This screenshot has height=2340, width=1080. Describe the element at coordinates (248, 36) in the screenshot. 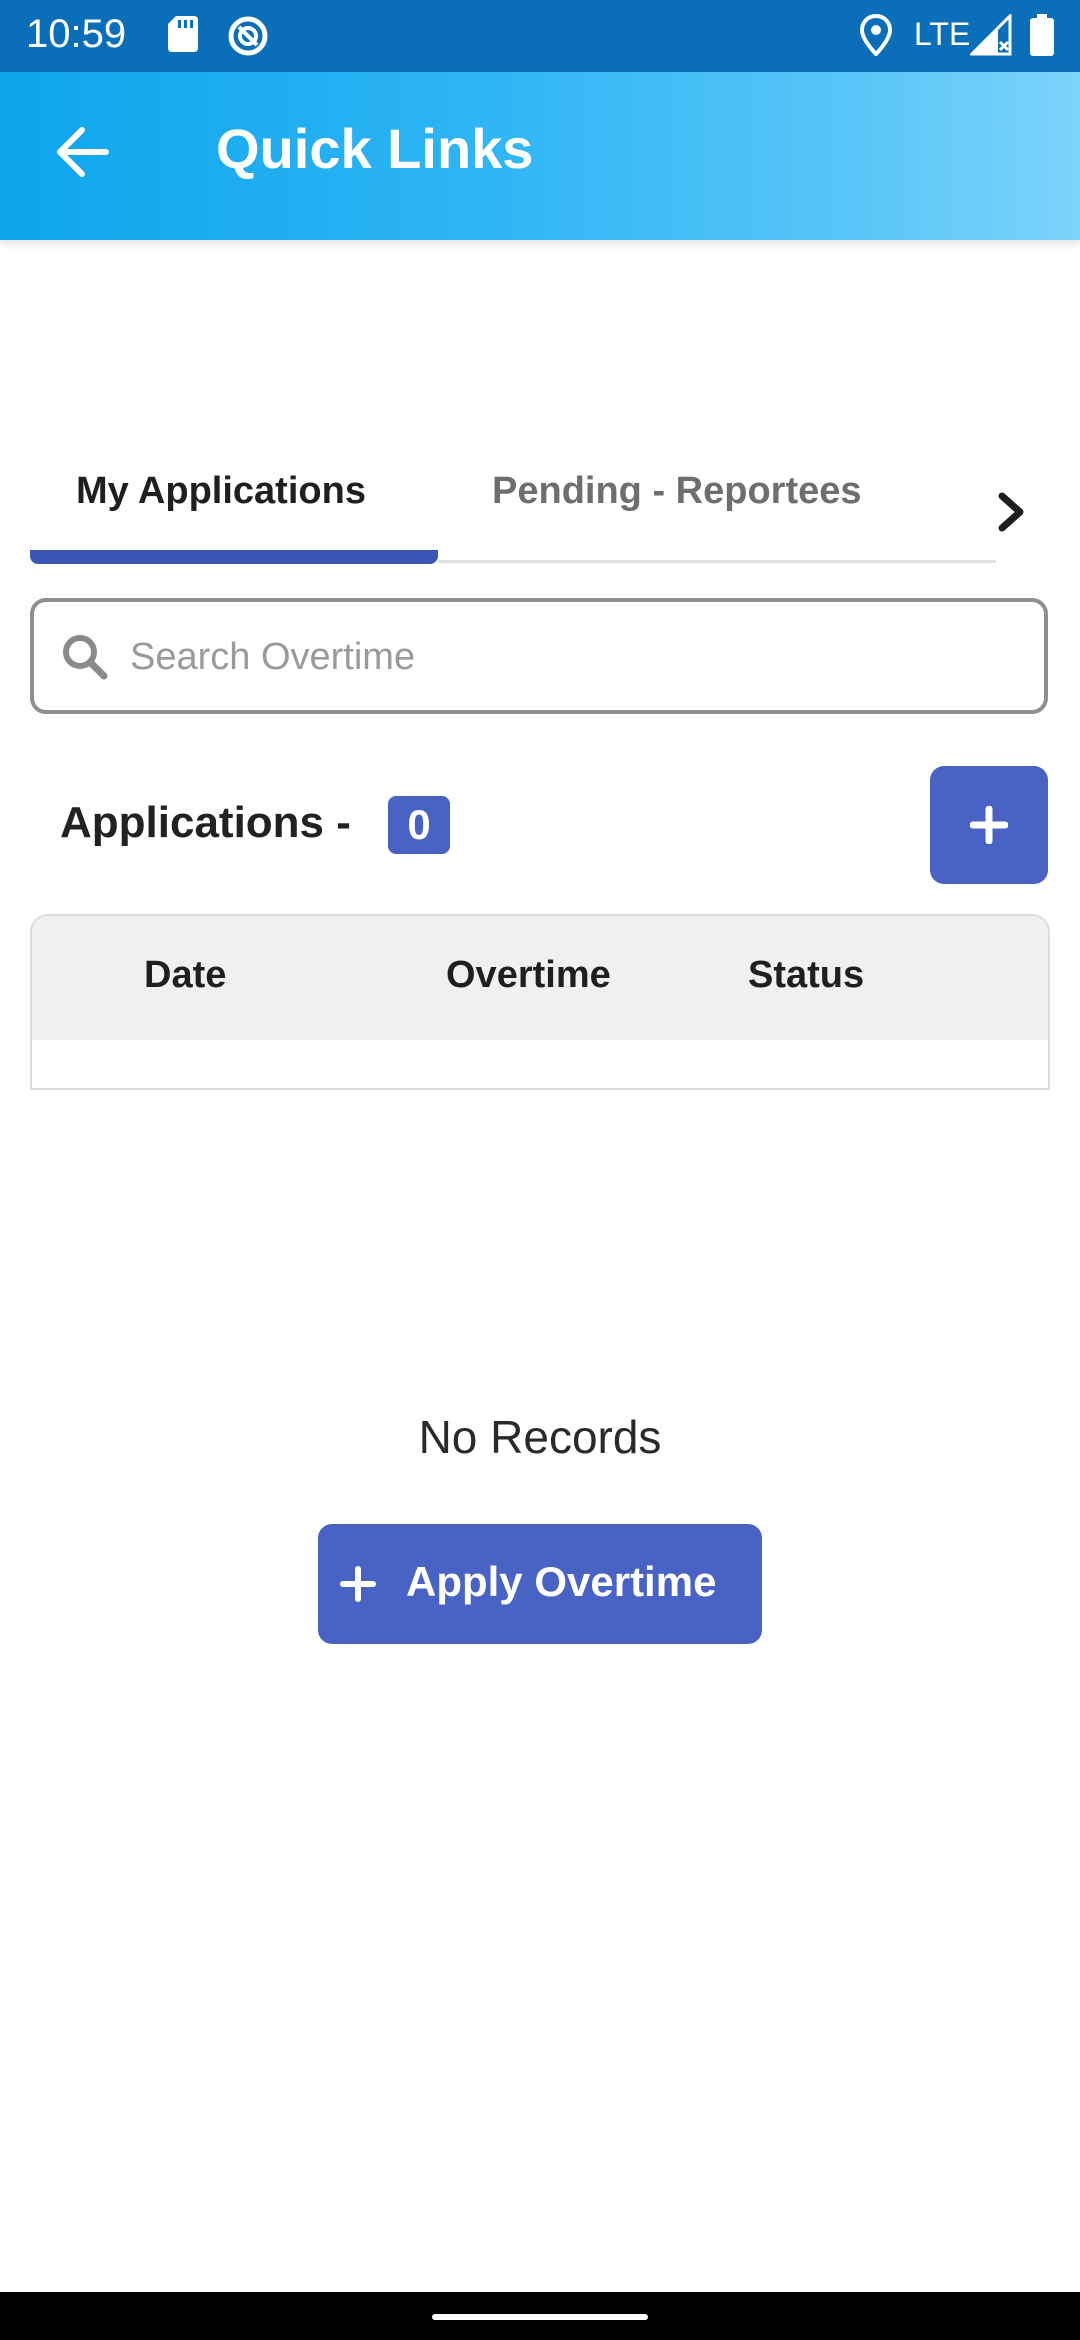

I see `data-saver-icon` at that location.